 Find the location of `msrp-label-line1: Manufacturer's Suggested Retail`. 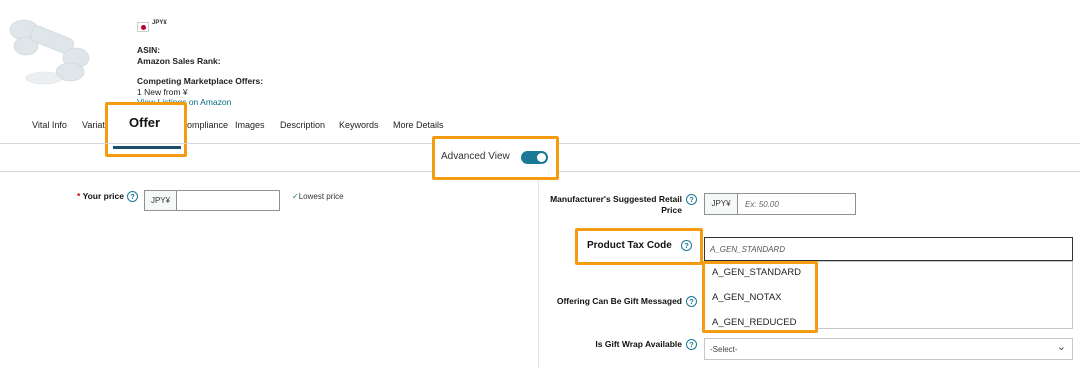

msrp-label-line1: Manufacturer's Suggested Retail is located at coordinates (616, 199).